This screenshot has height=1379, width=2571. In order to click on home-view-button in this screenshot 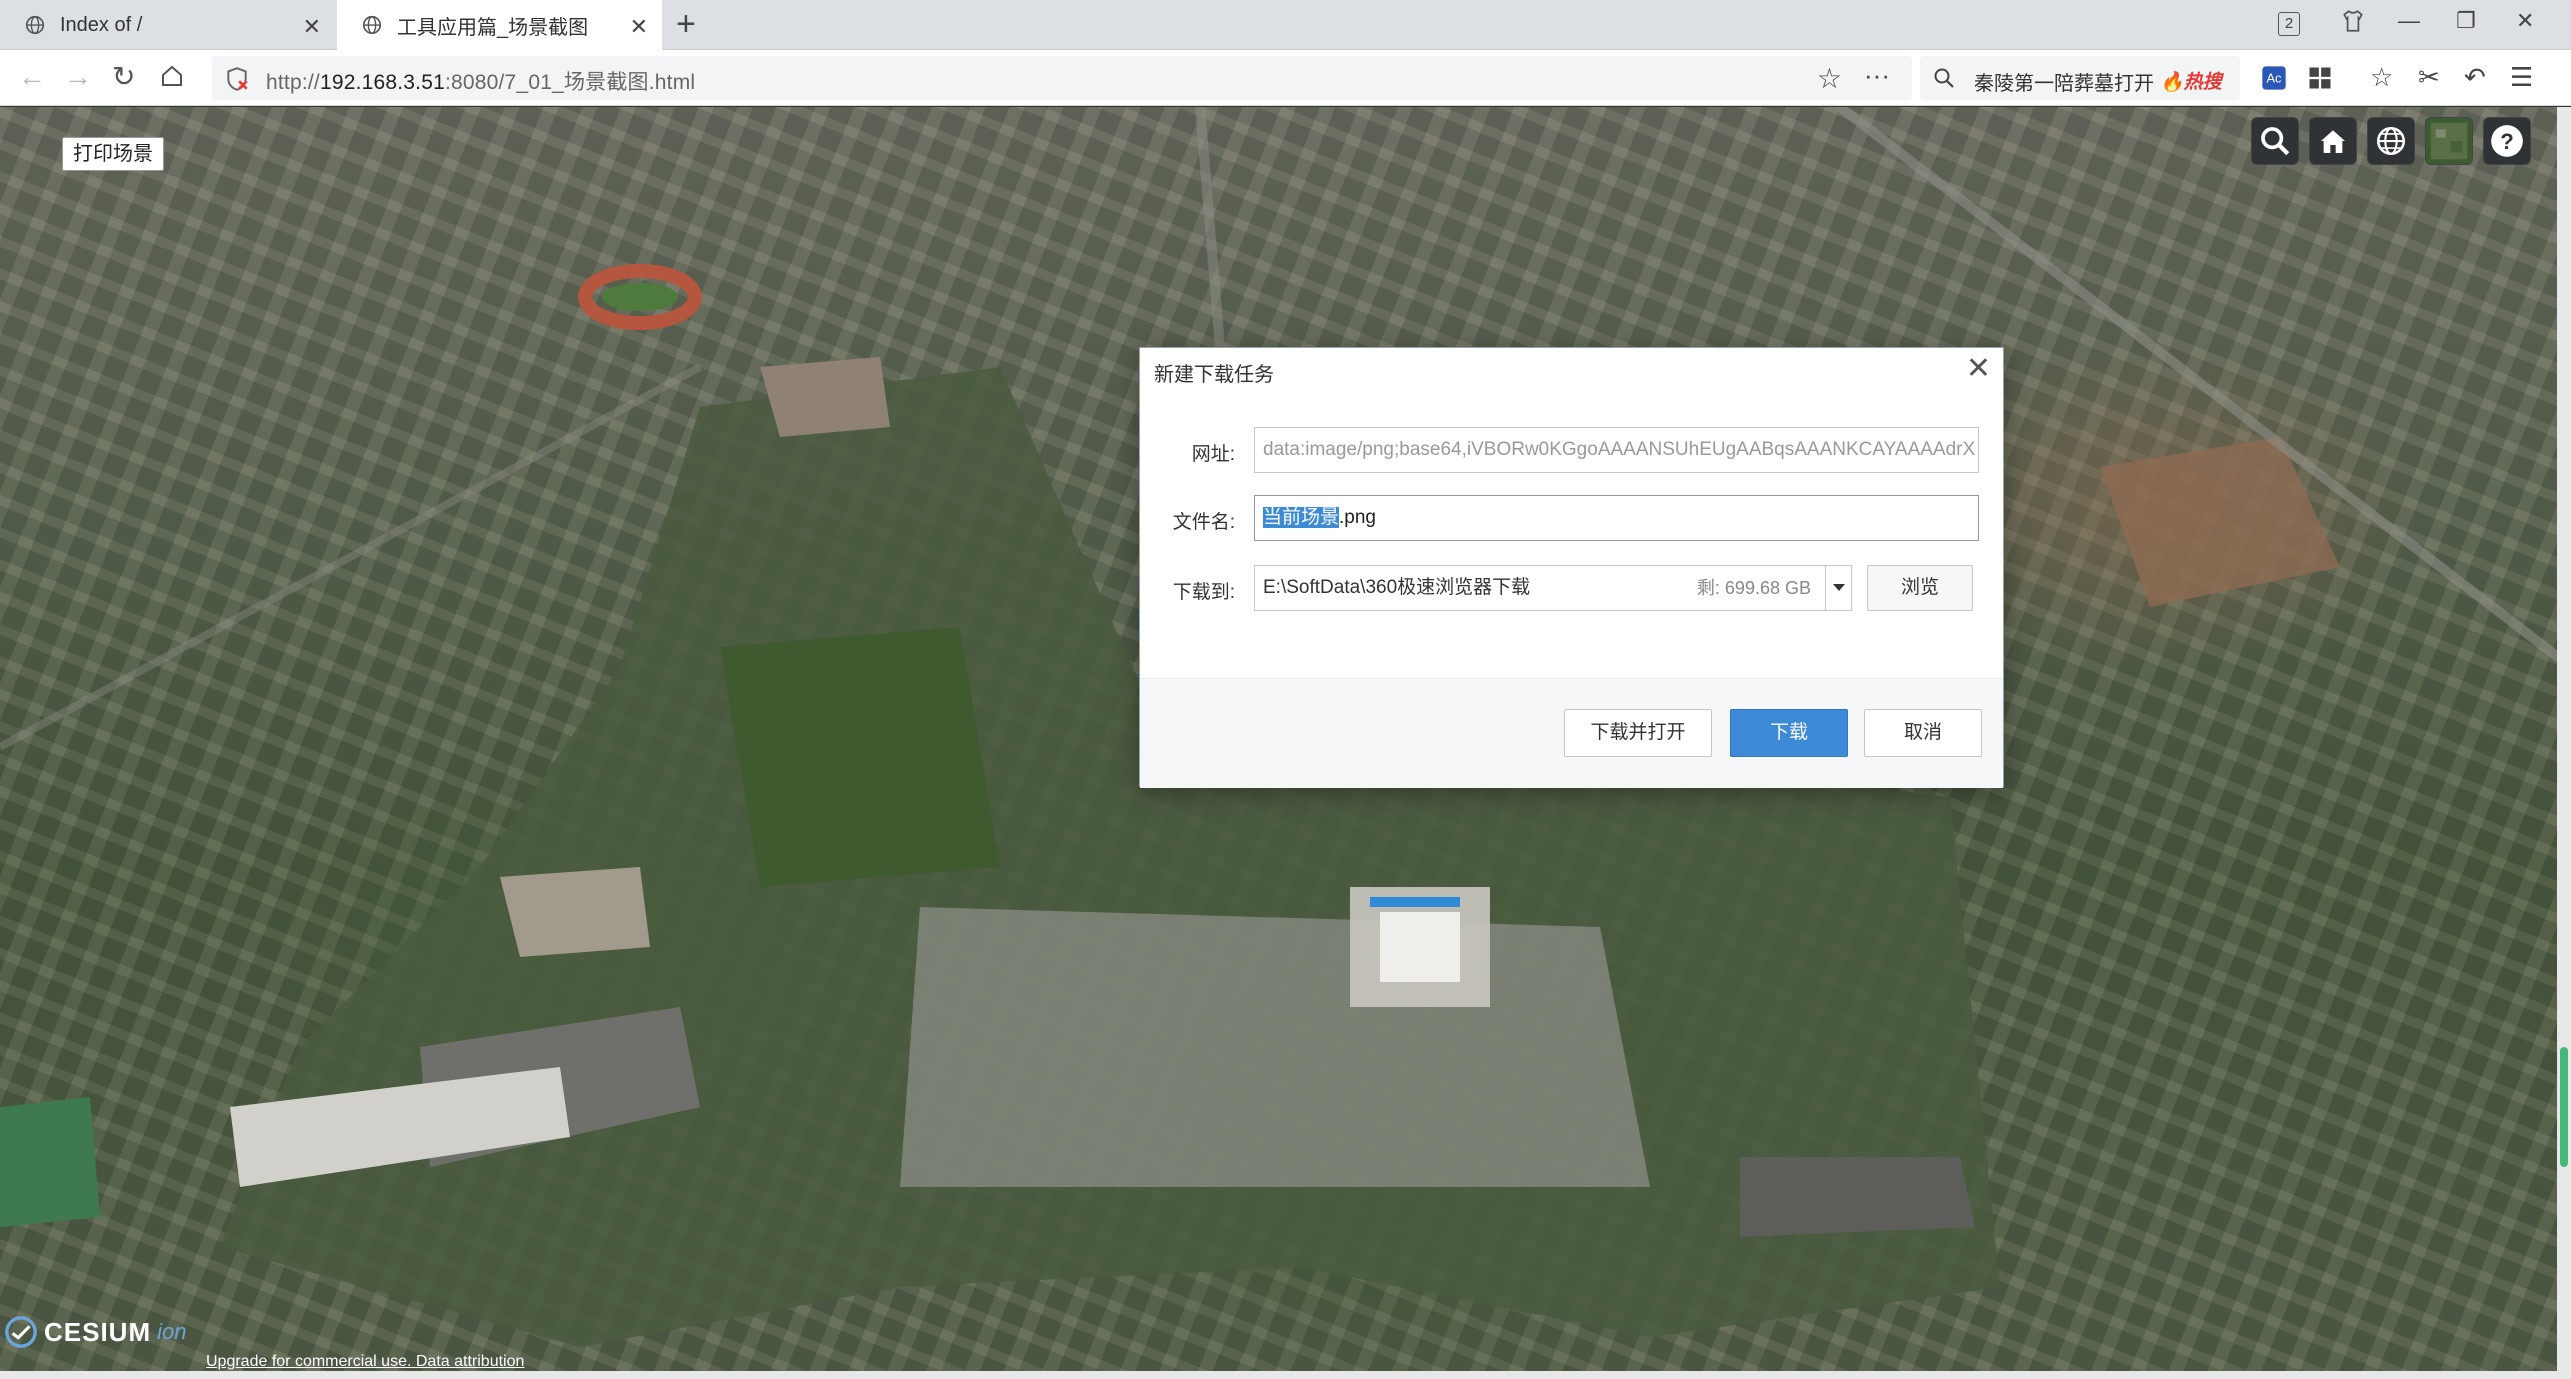, I will do `click(2333, 141)`.